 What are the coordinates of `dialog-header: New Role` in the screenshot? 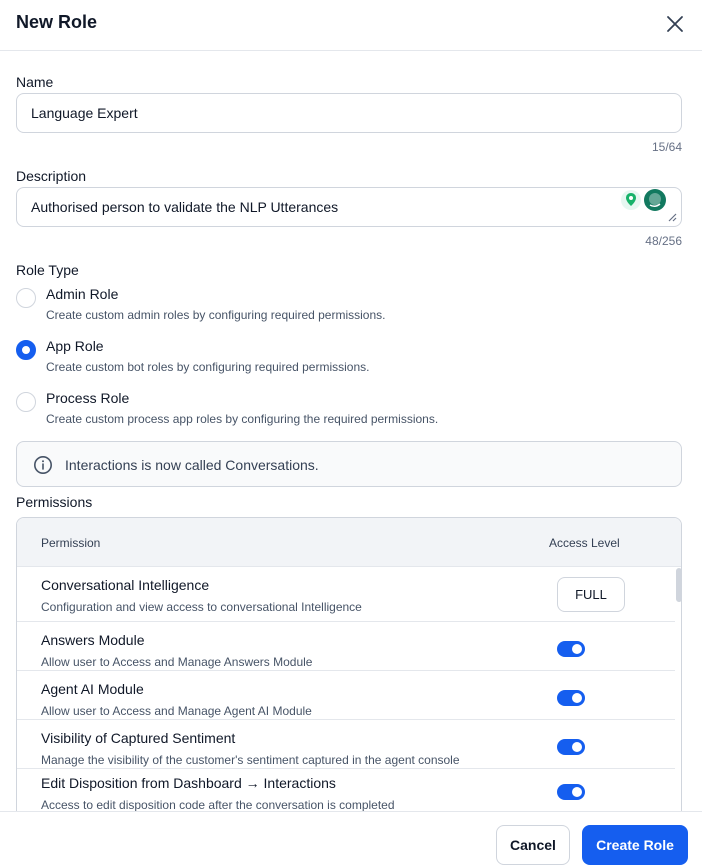 It's located at (351, 25).